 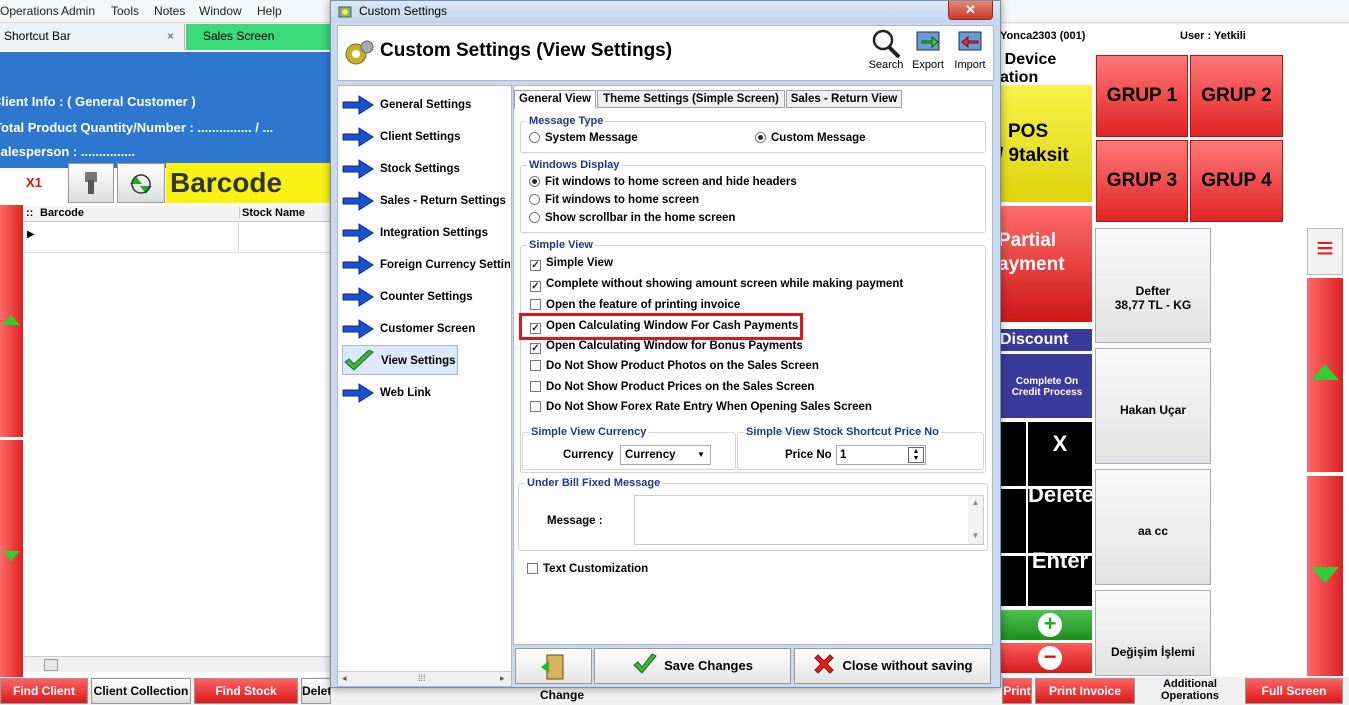 I want to click on search-tool-button: Search, so click(x=886, y=53).